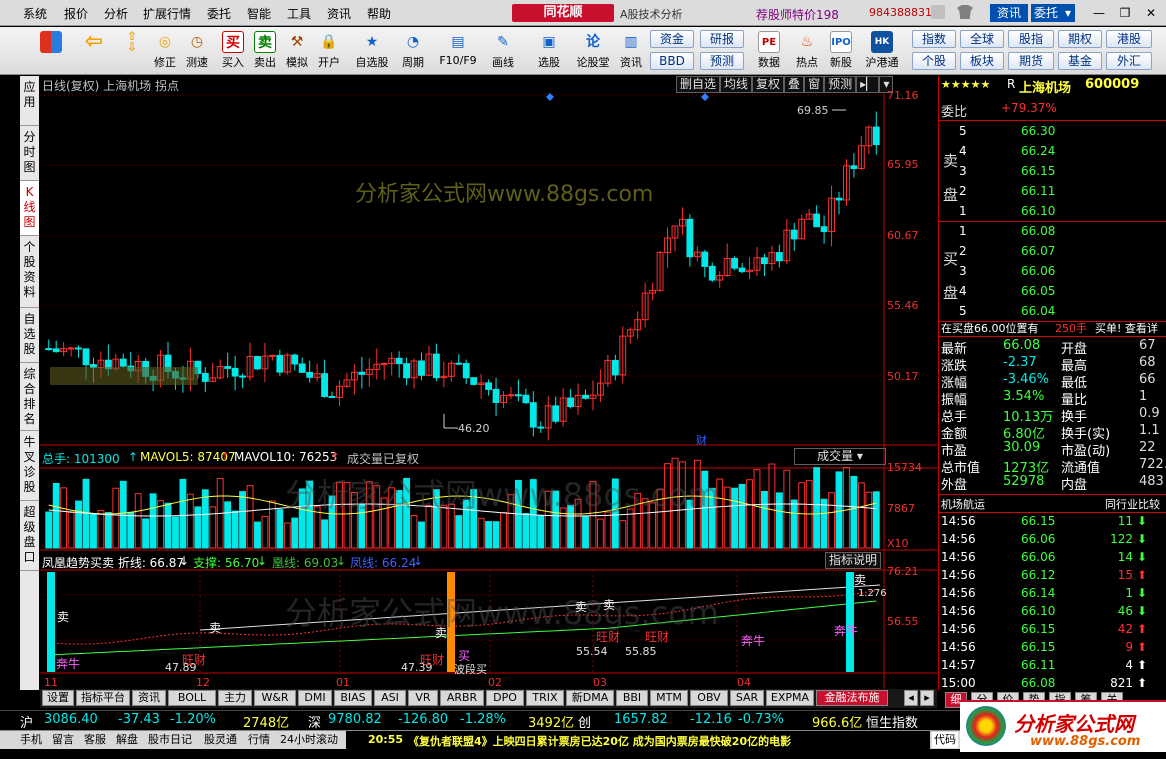 The image size is (1166, 759). What do you see at coordinates (1052, 272) in the screenshot?
I see `bid-row: 3 66.06` at bounding box center [1052, 272].